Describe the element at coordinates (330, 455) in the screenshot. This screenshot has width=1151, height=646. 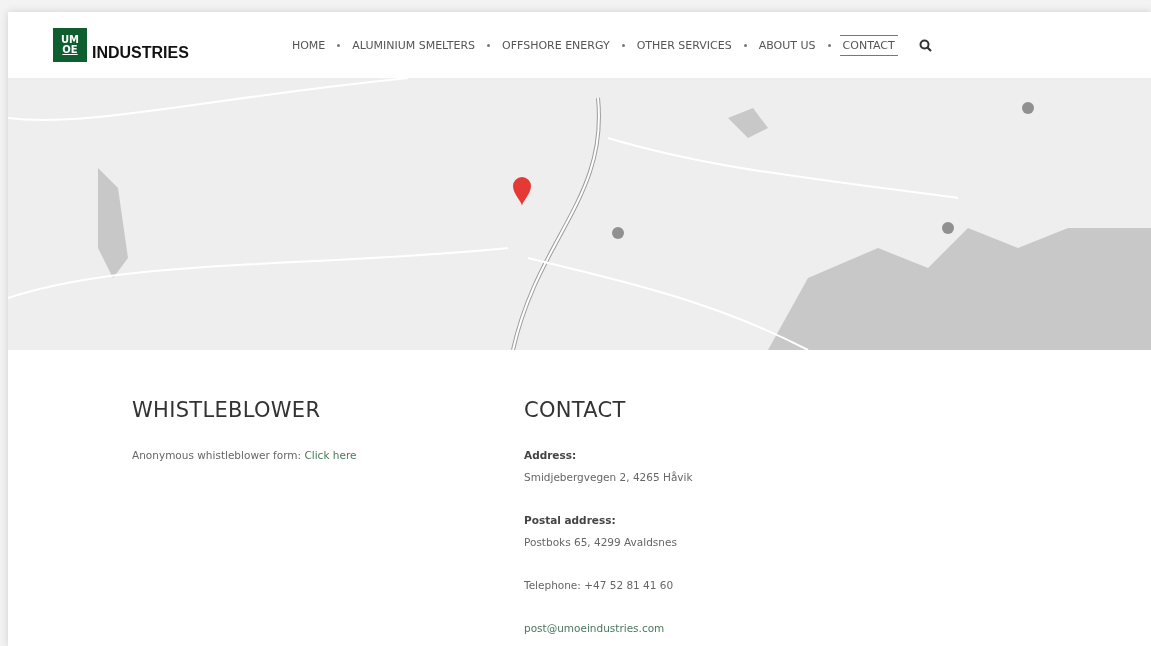
I see `click-here-link: Click here` at that location.